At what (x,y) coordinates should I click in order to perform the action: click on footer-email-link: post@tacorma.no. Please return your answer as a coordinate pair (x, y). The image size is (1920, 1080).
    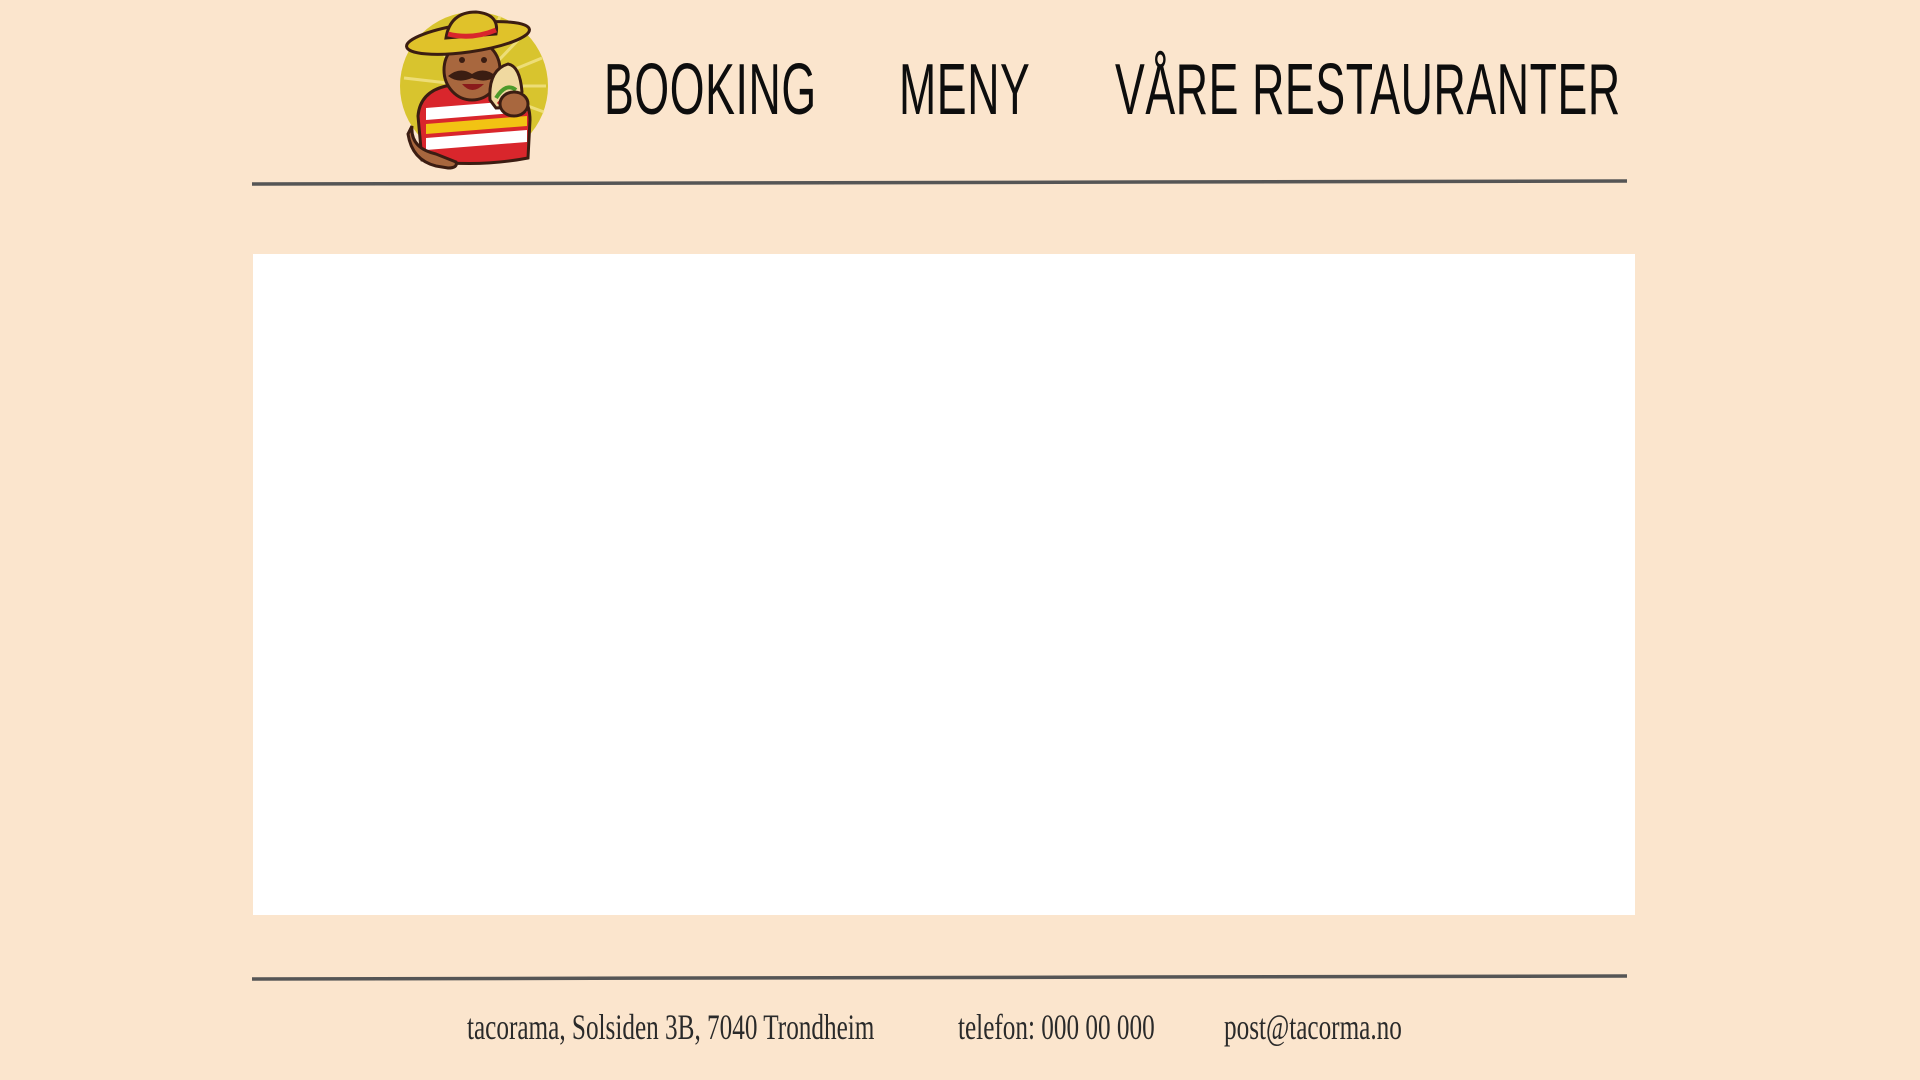
    Looking at the image, I should click on (1313, 1027).